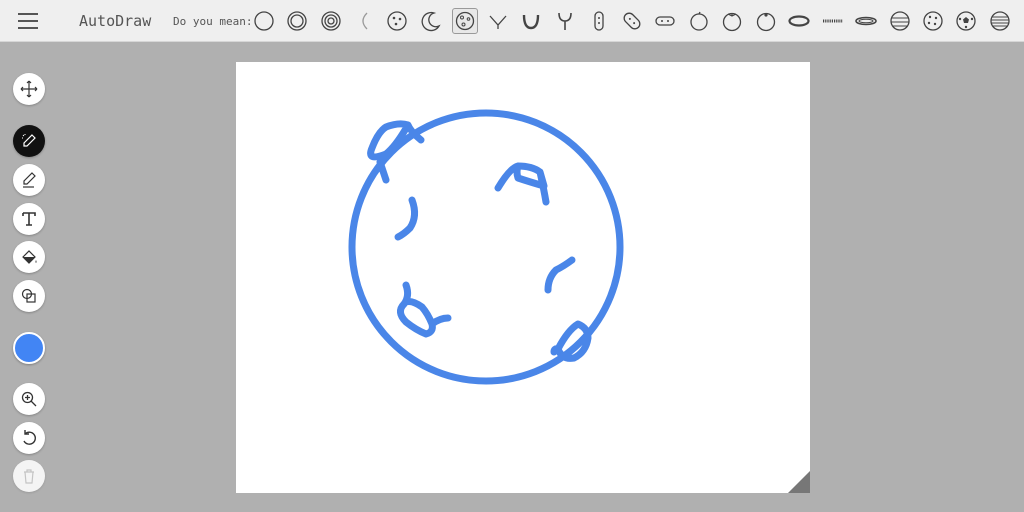  I want to click on dotted-ball-icon, so click(933, 21).